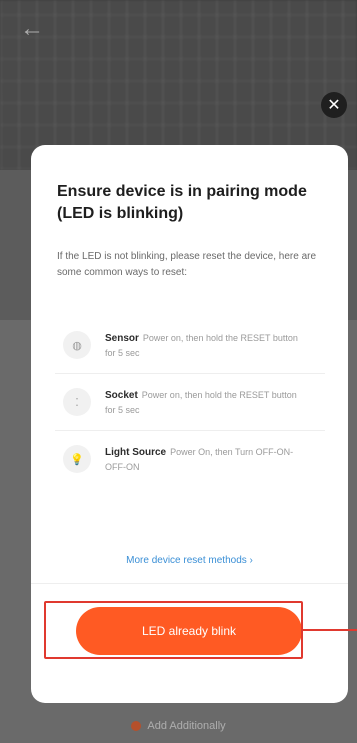  What do you see at coordinates (330, 630) in the screenshot?
I see `highlight-pointer-line` at bounding box center [330, 630].